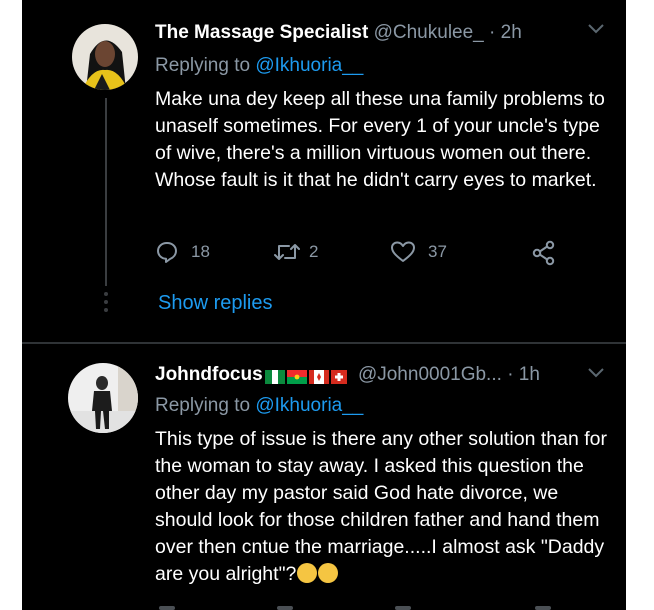 The width and height of the screenshot is (654, 610). I want to click on retweet-button: 2, so click(295, 252).